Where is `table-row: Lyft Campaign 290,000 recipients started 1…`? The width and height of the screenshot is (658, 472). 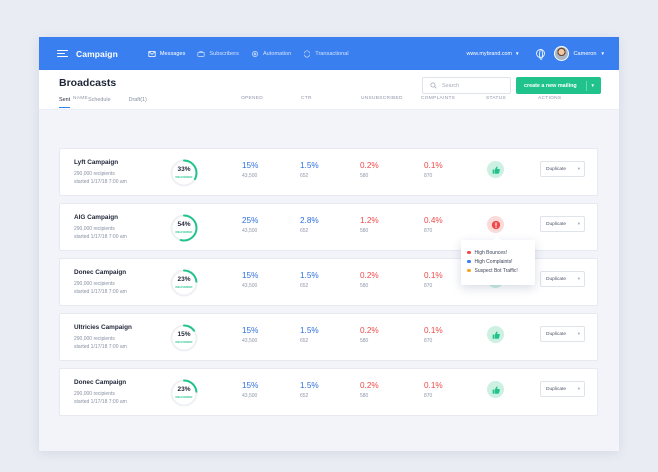
table-row: Lyft Campaign 290,000 recipients started 1… is located at coordinates (328, 172).